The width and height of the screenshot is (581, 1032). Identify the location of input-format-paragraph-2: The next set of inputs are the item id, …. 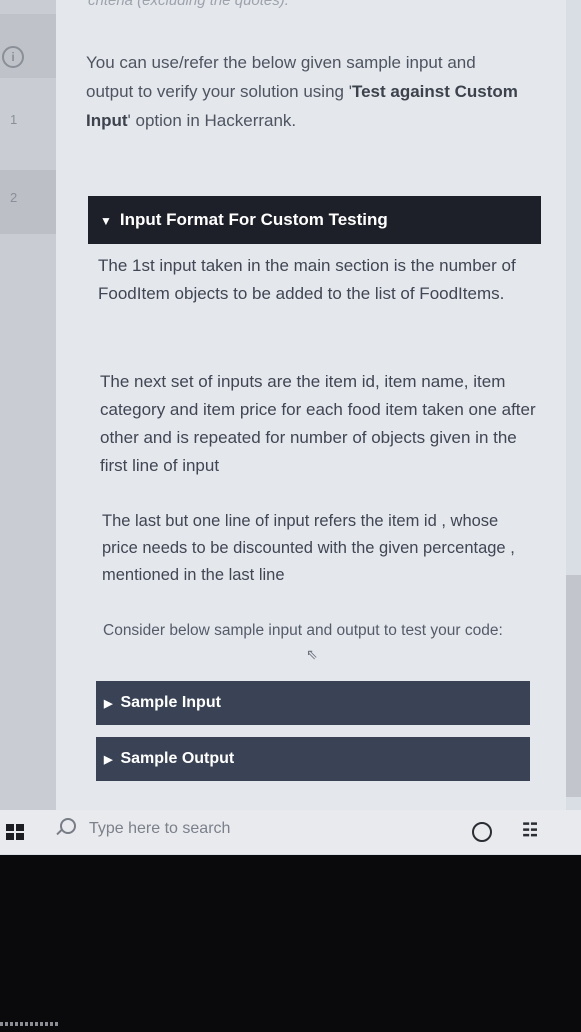
(318, 423).